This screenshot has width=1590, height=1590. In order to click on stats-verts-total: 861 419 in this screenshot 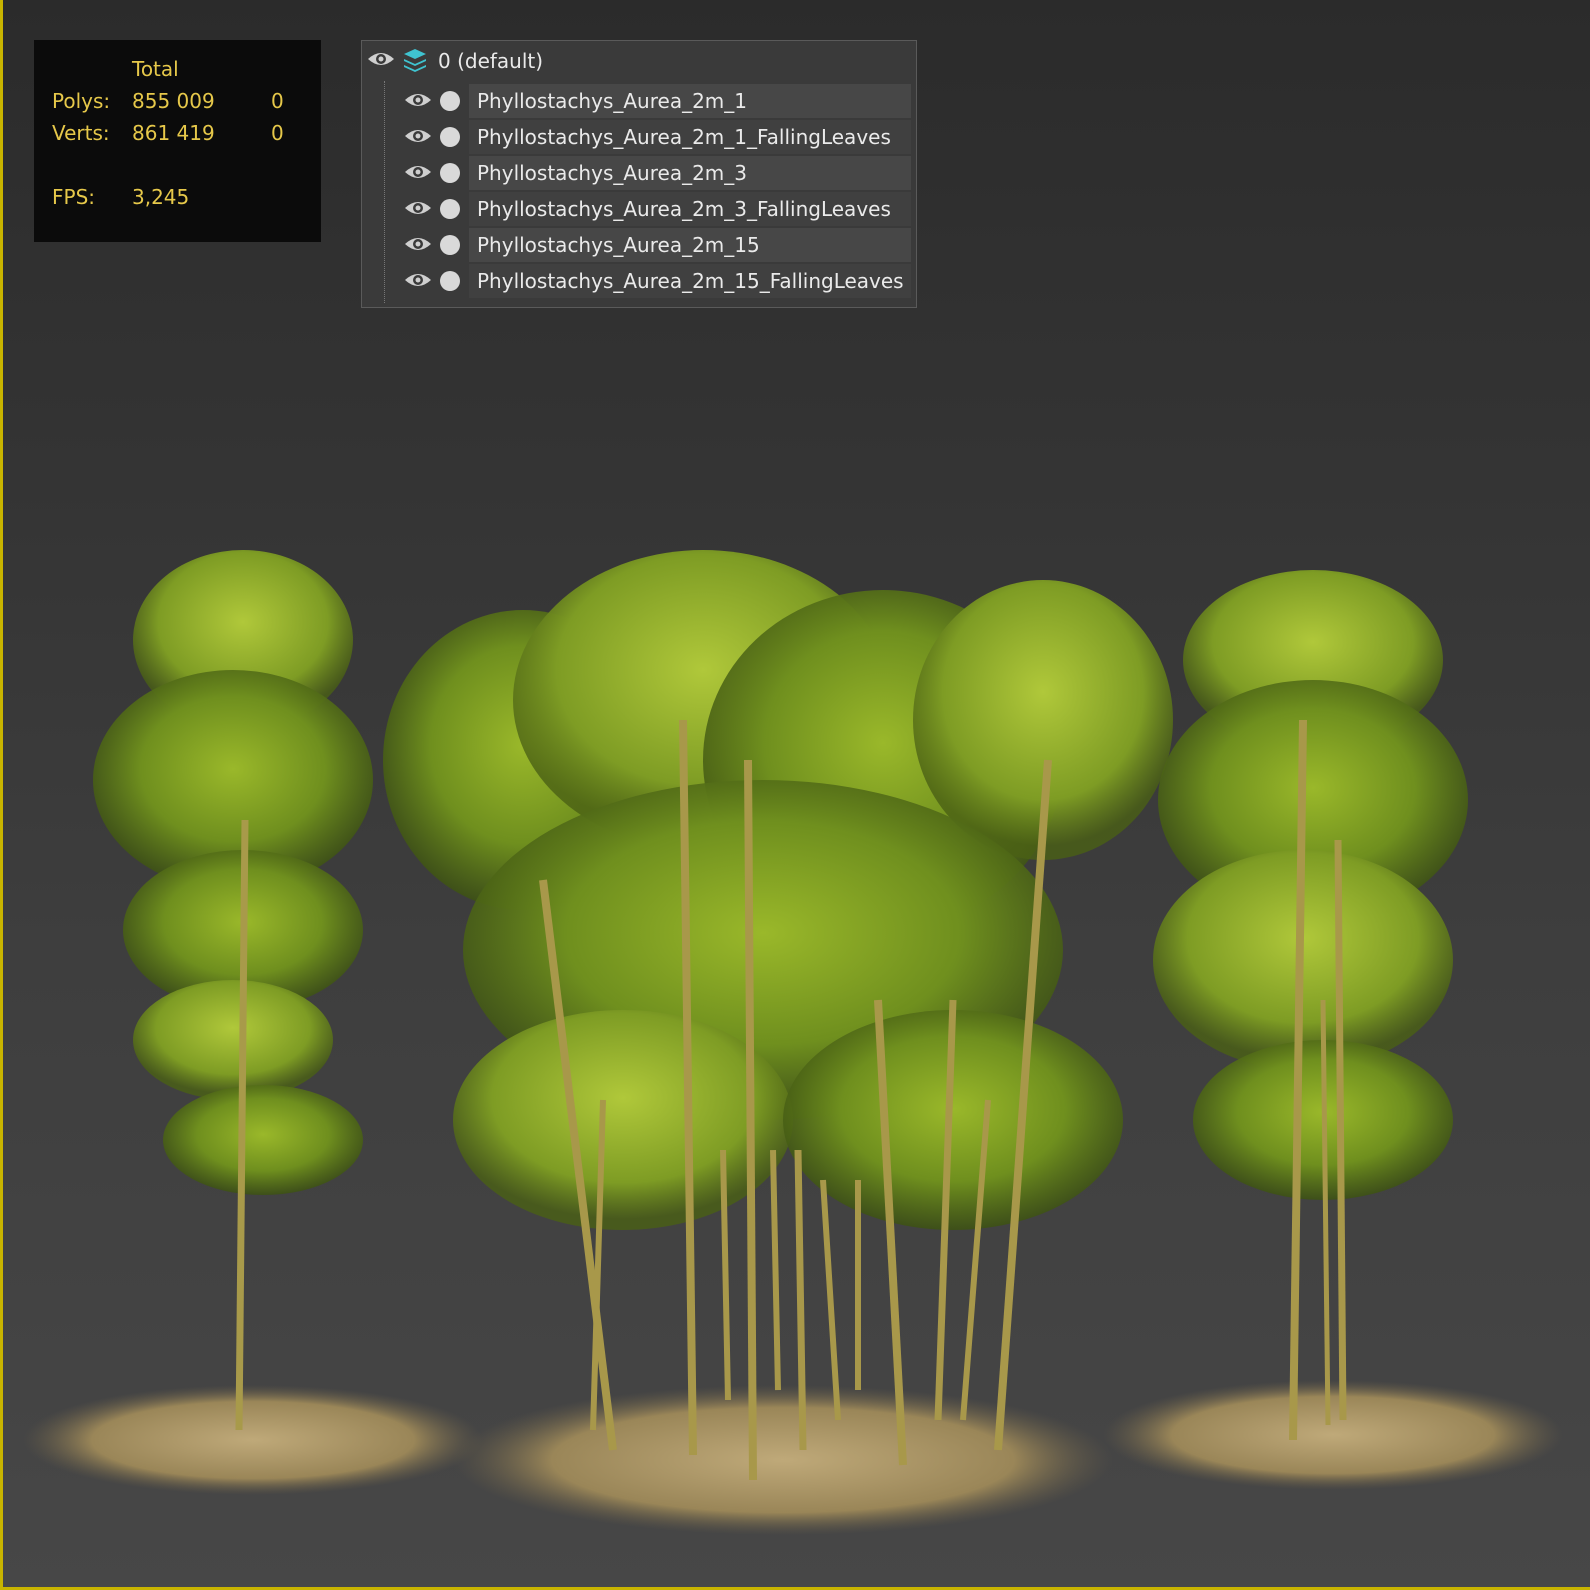, I will do `click(173, 133)`.